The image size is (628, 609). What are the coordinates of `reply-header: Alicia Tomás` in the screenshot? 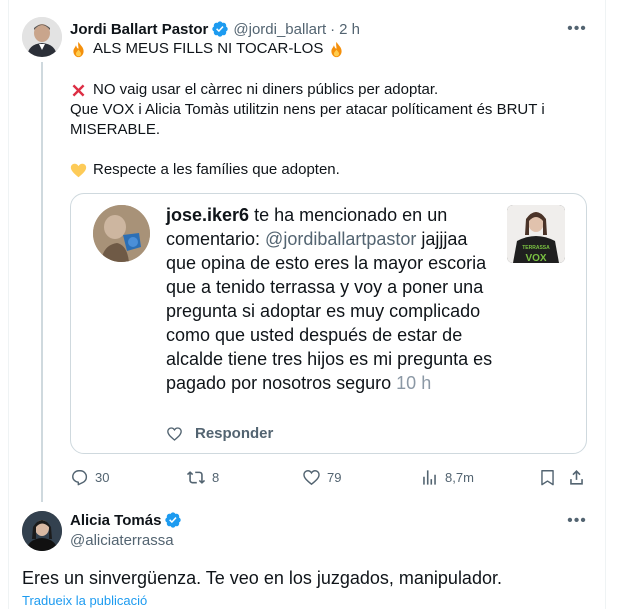 It's located at (128, 520).